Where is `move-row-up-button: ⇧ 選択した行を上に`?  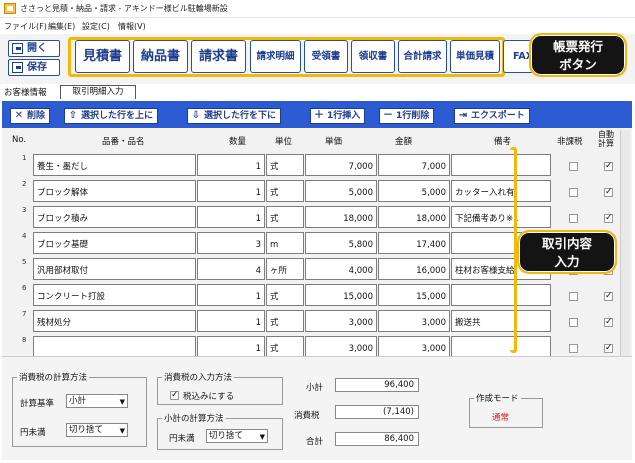
move-row-up-button: ⇧ 選択した行を上に is located at coordinates (111, 116).